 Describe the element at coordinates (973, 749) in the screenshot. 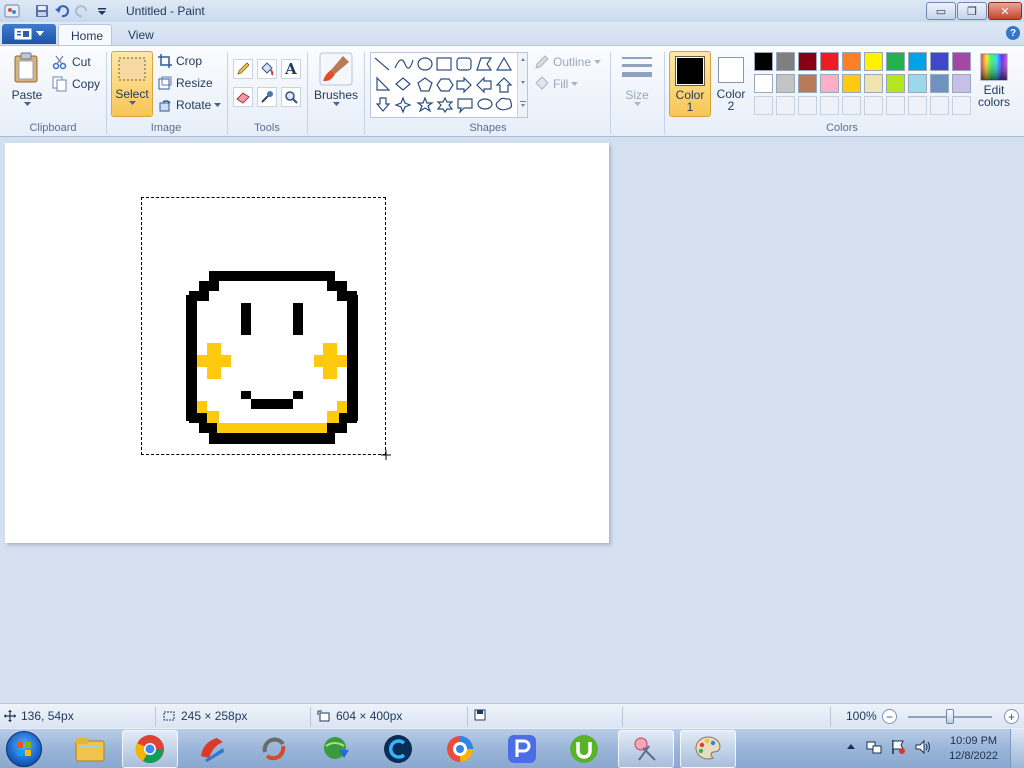

I see `taskbar-clock: 10:09 PM 12/8/2022` at that location.